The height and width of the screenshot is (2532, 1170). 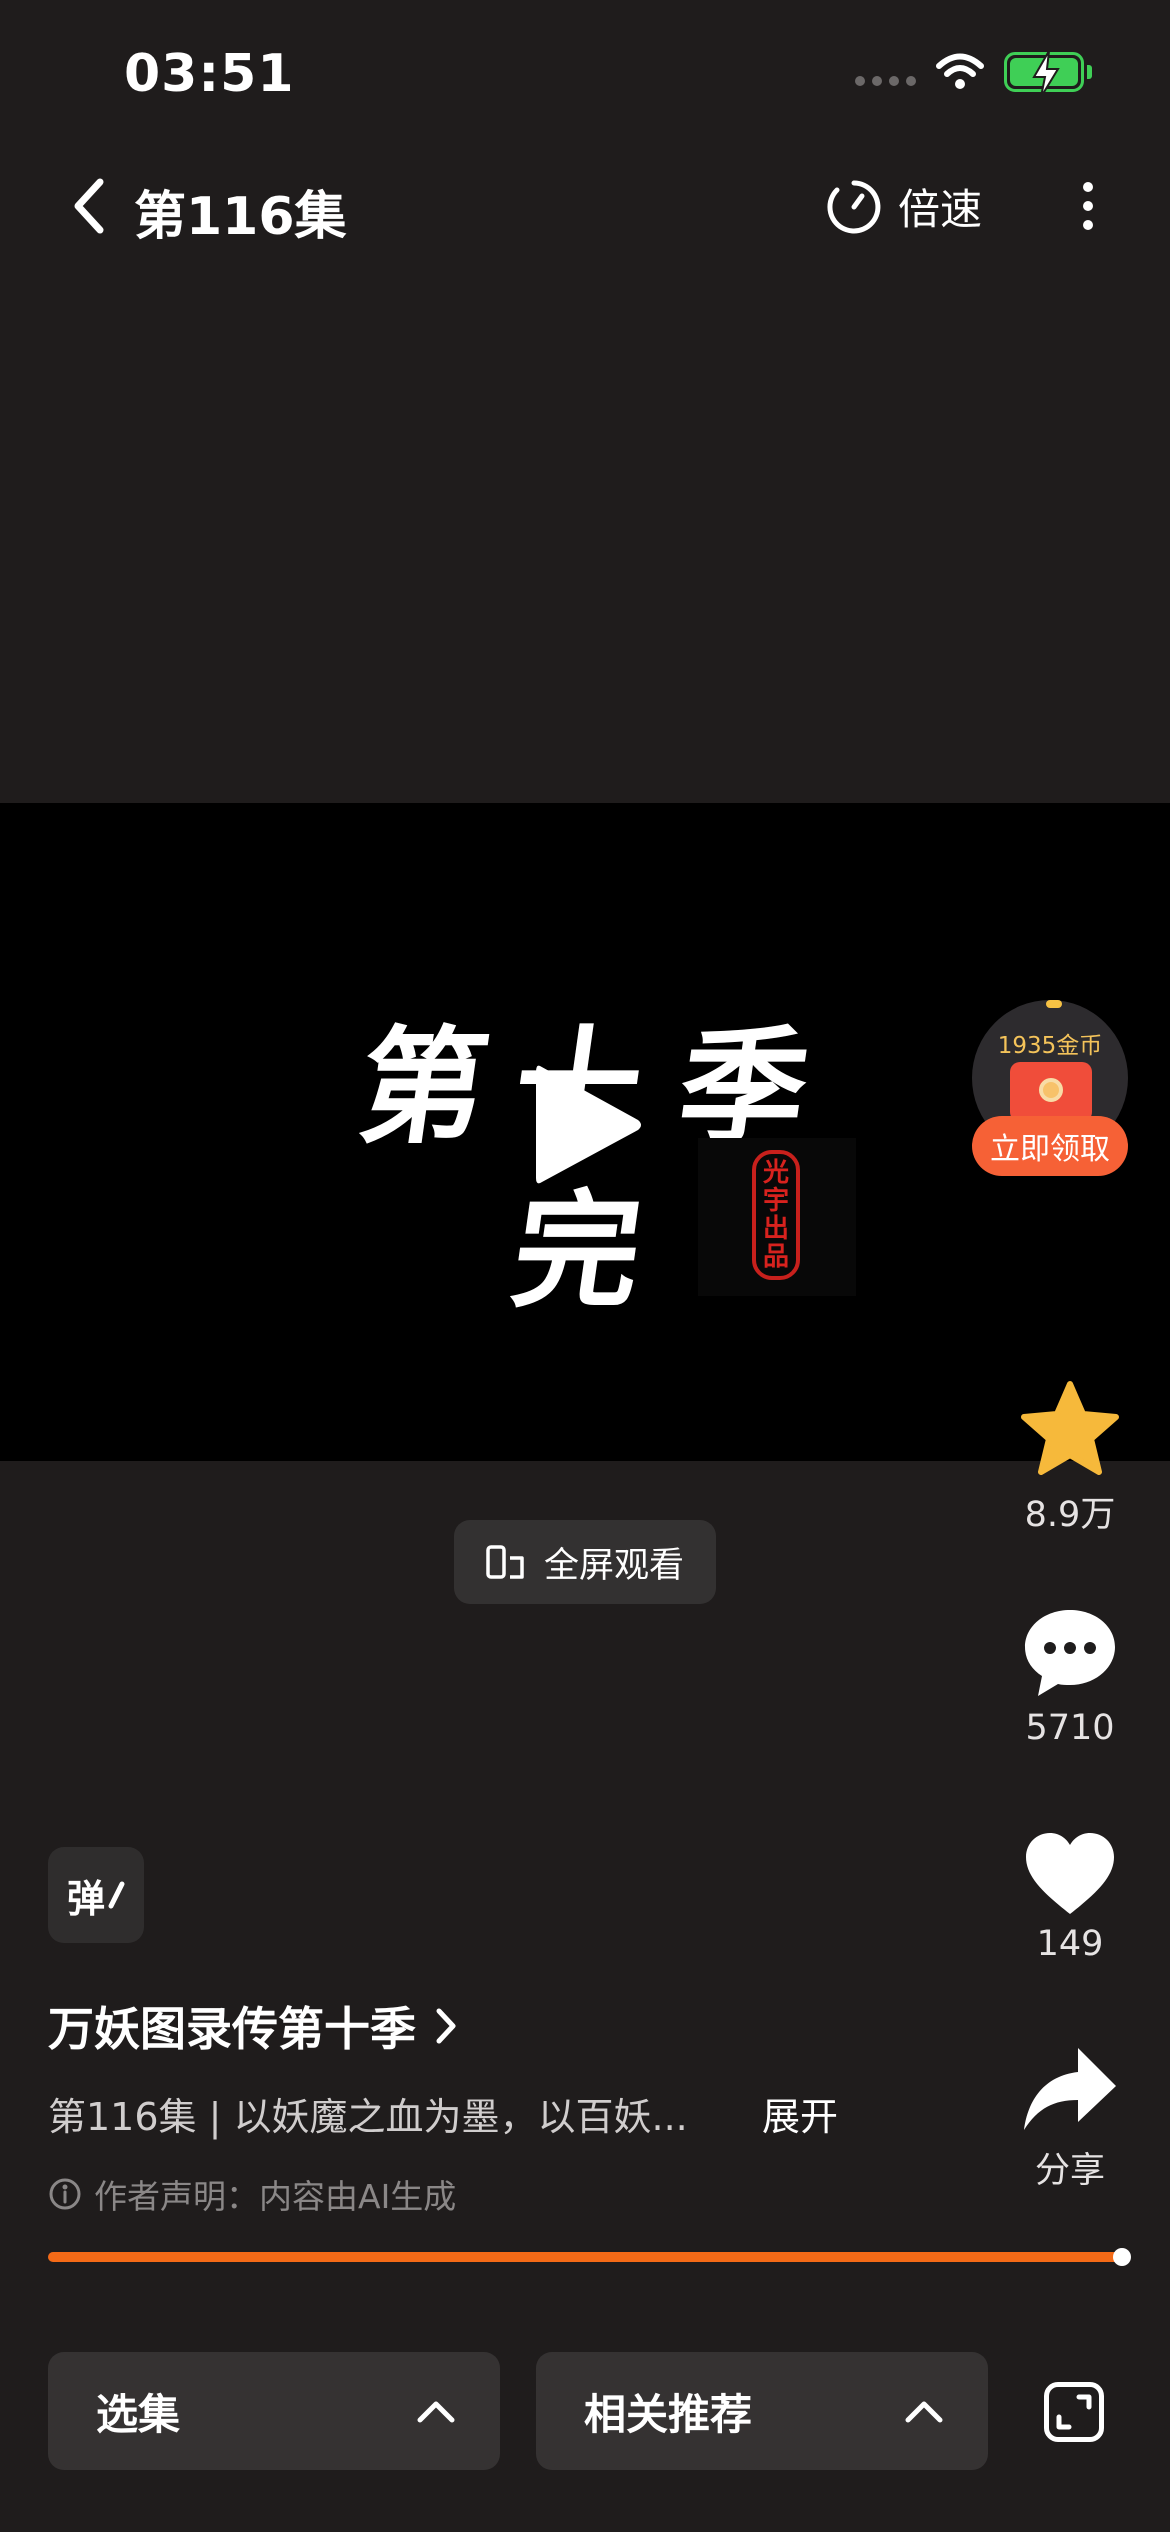 I want to click on heart-icon, so click(x=1070, y=1873).